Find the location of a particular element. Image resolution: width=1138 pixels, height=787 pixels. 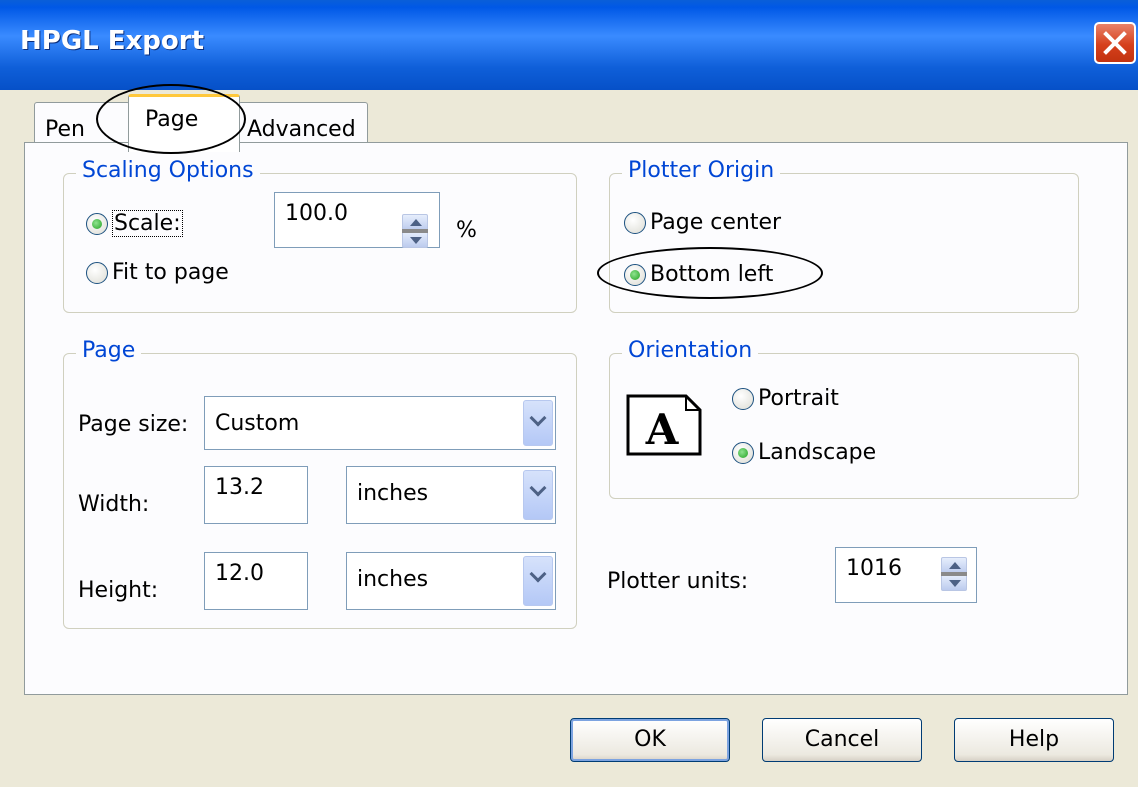

scale-radio: Scale: is located at coordinates (134, 223).